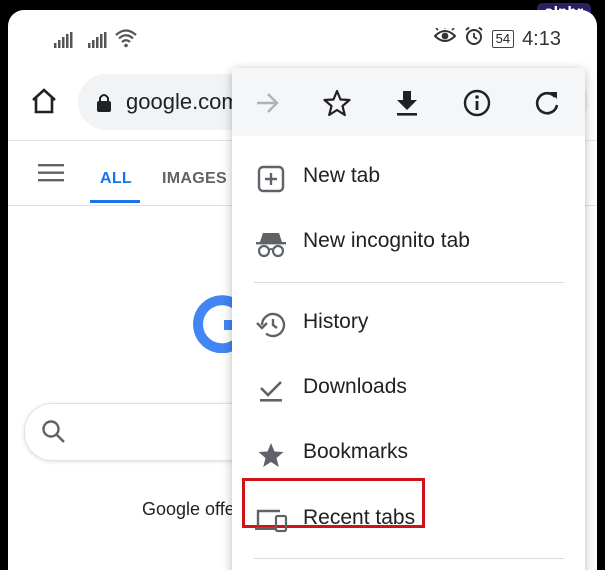 Image resolution: width=605 pixels, height=570 pixels. What do you see at coordinates (271, 325) in the screenshot?
I see `history-icon` at bounding box center [271, 325].